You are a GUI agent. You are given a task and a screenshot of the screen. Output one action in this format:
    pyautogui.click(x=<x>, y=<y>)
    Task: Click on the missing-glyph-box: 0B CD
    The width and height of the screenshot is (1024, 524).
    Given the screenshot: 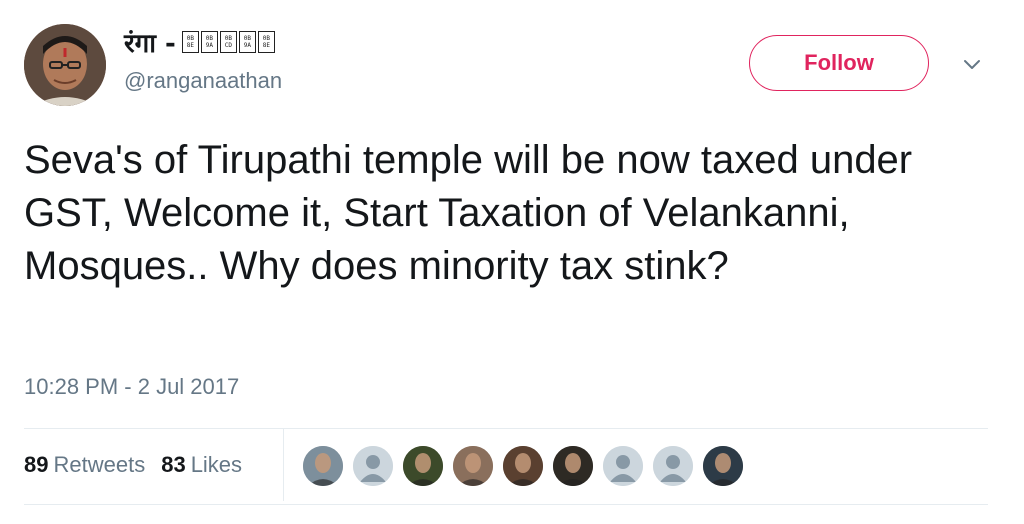 What is the action you would take?
    pyautogui.click(x=228, y=42)
    